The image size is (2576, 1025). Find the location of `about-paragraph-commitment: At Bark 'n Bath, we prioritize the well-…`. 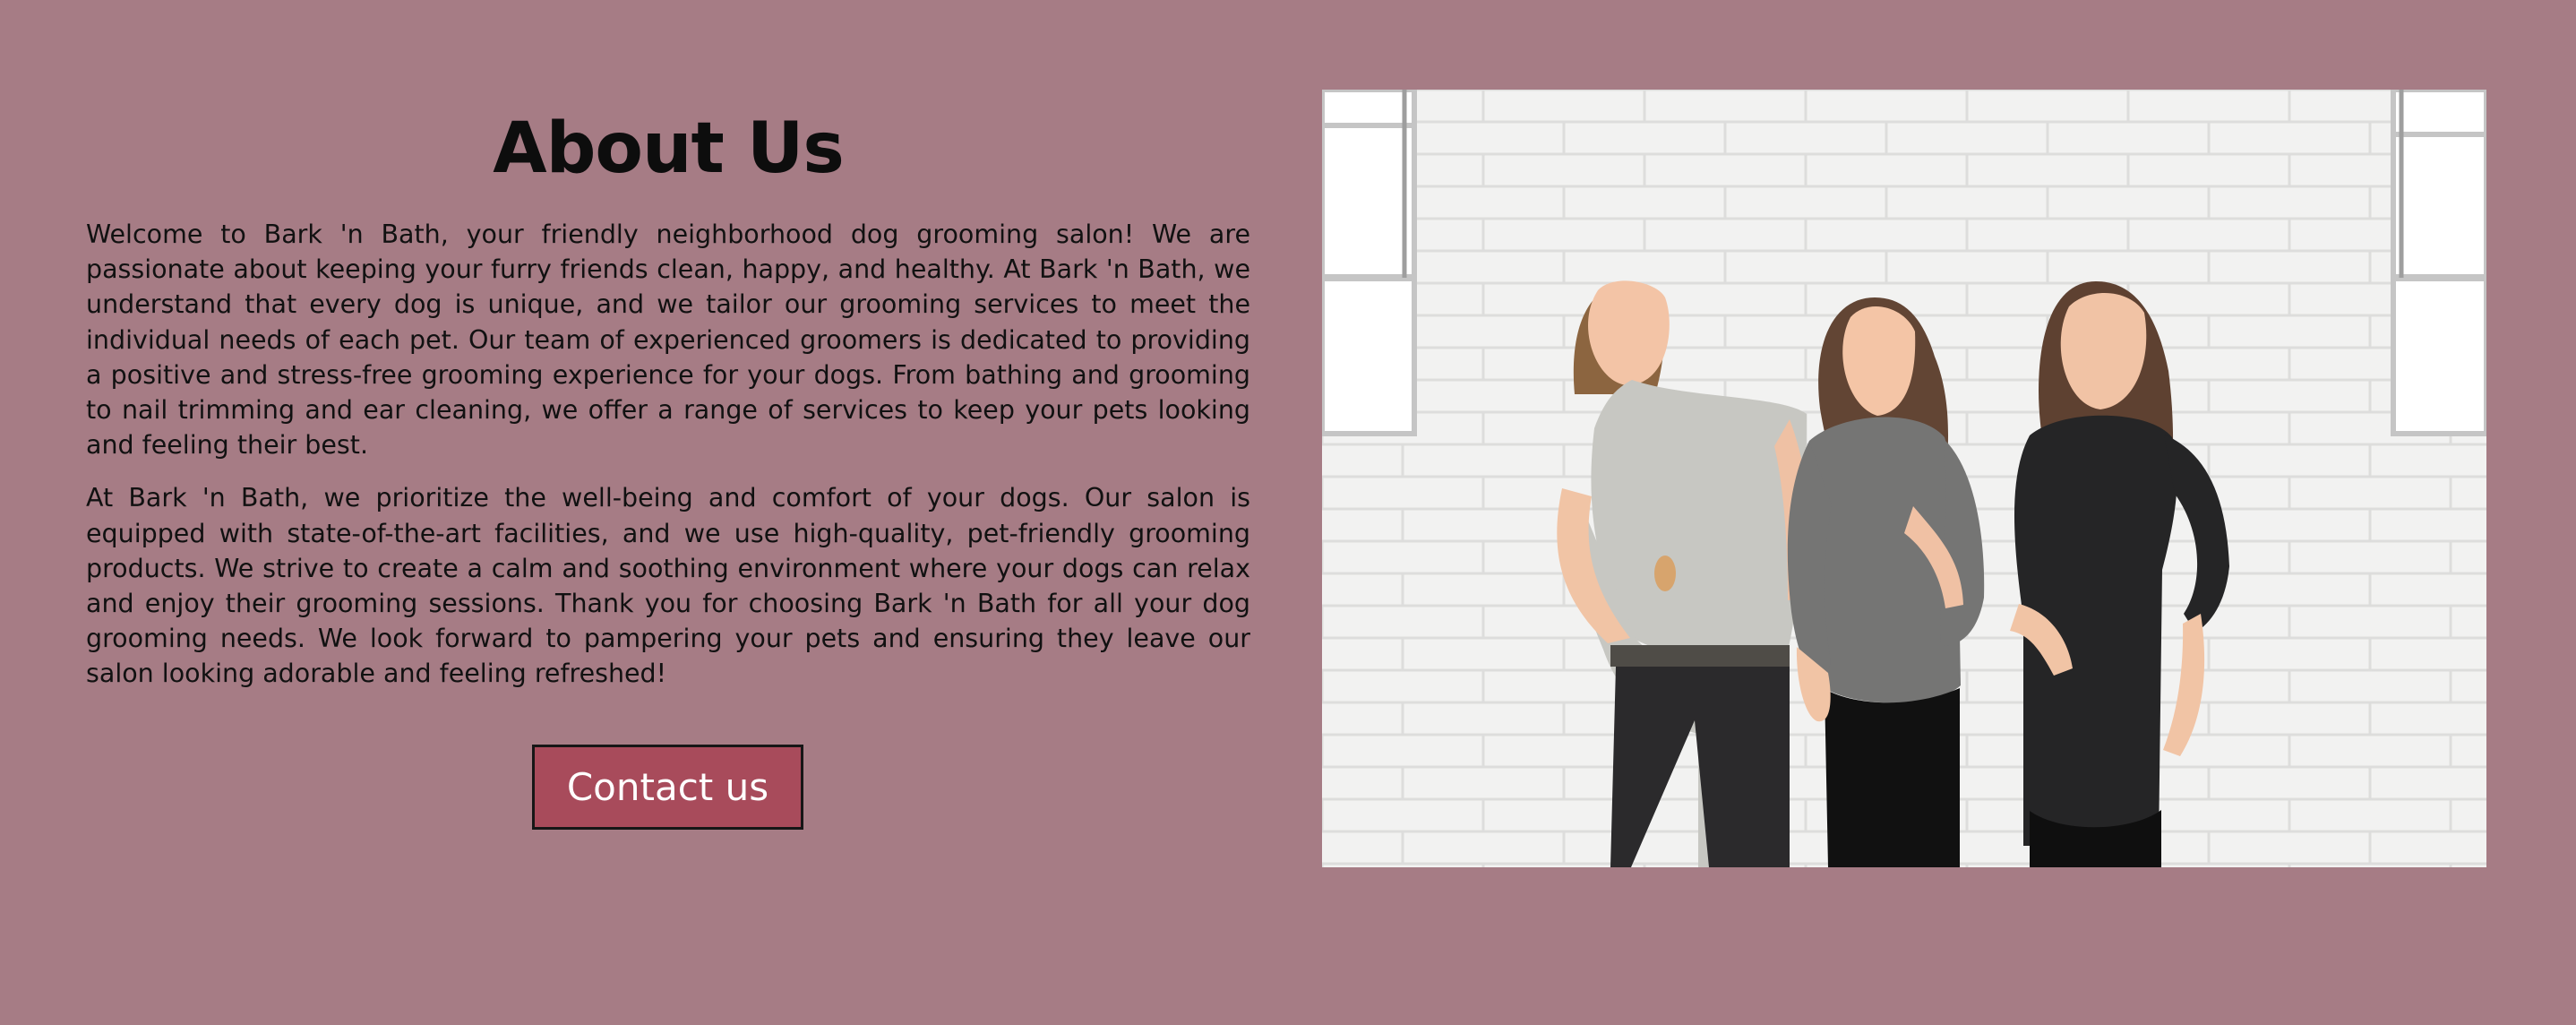

about-paragraph-commitment: At Bark 'n Bath, we prioritize the well-… is located at coordinates (668, 586).